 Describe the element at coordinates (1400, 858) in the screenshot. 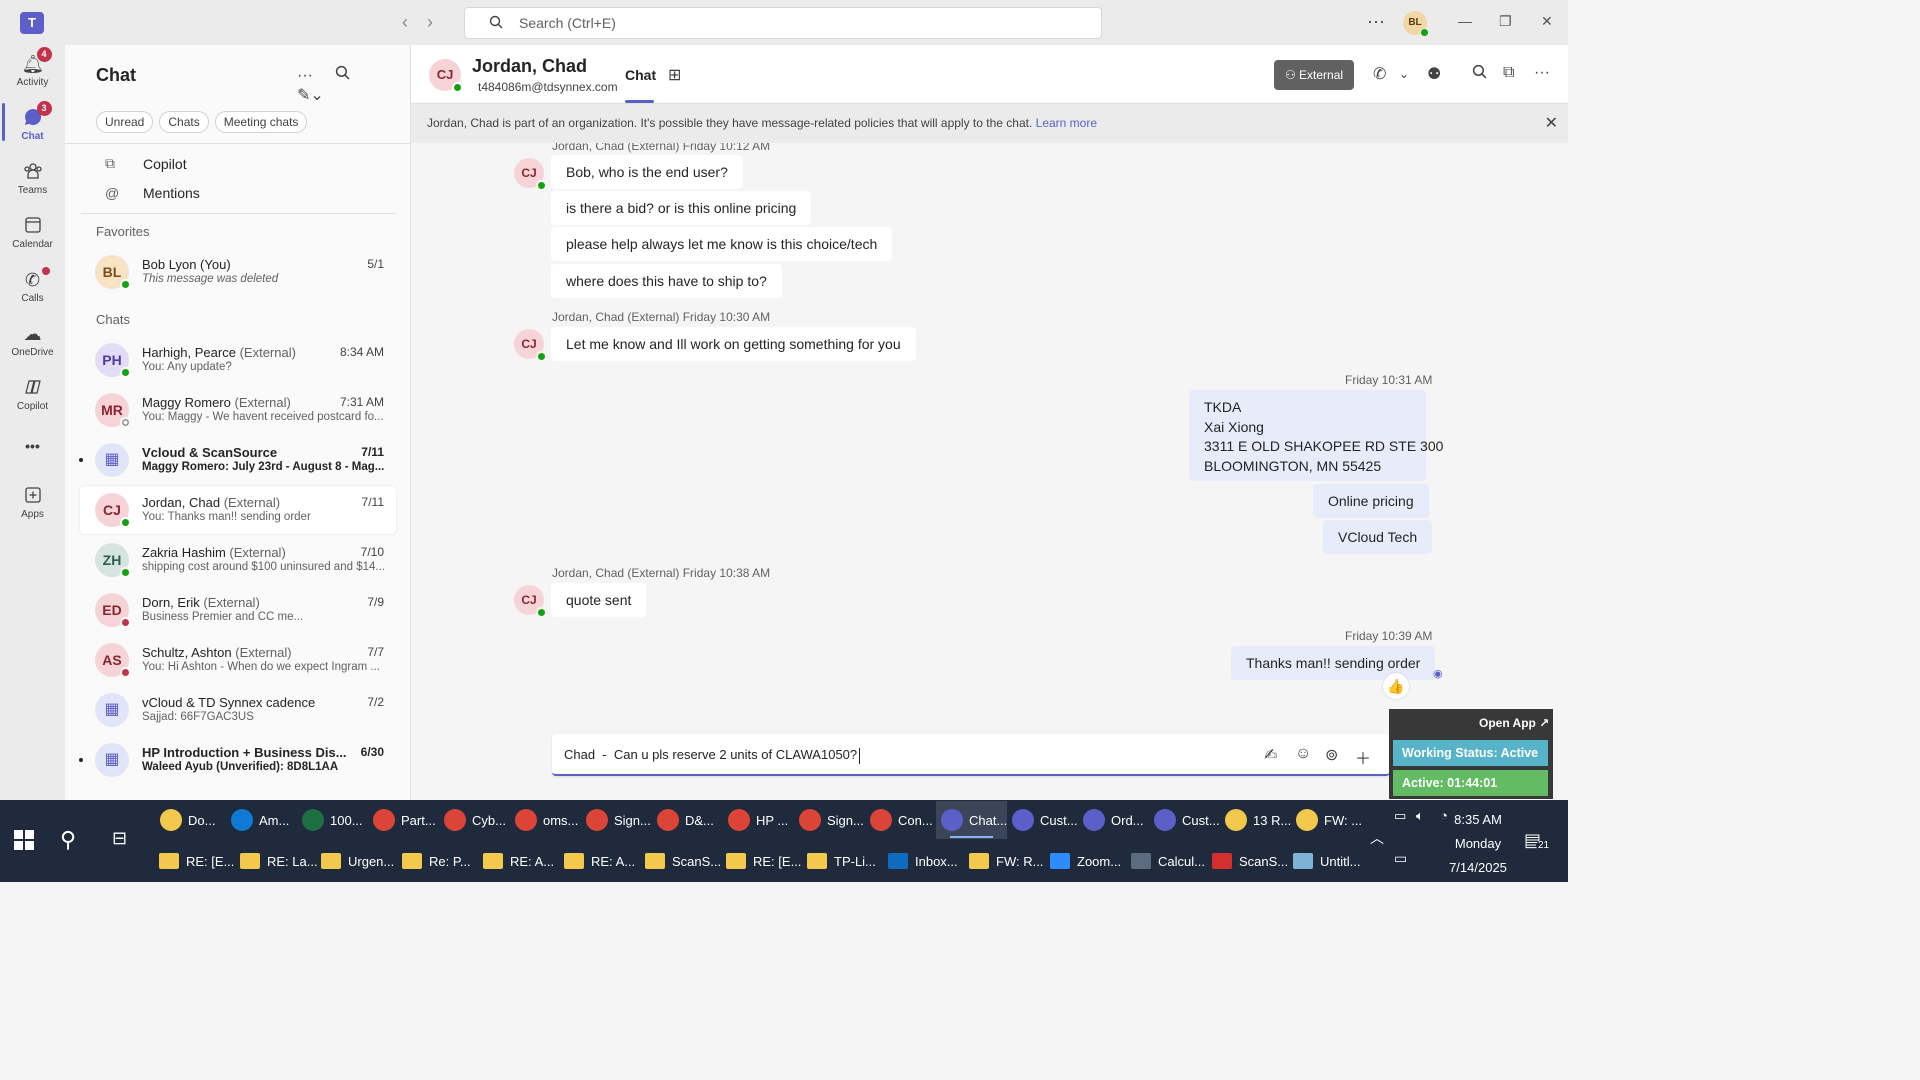

I see `display-icon: ▭` at that location.